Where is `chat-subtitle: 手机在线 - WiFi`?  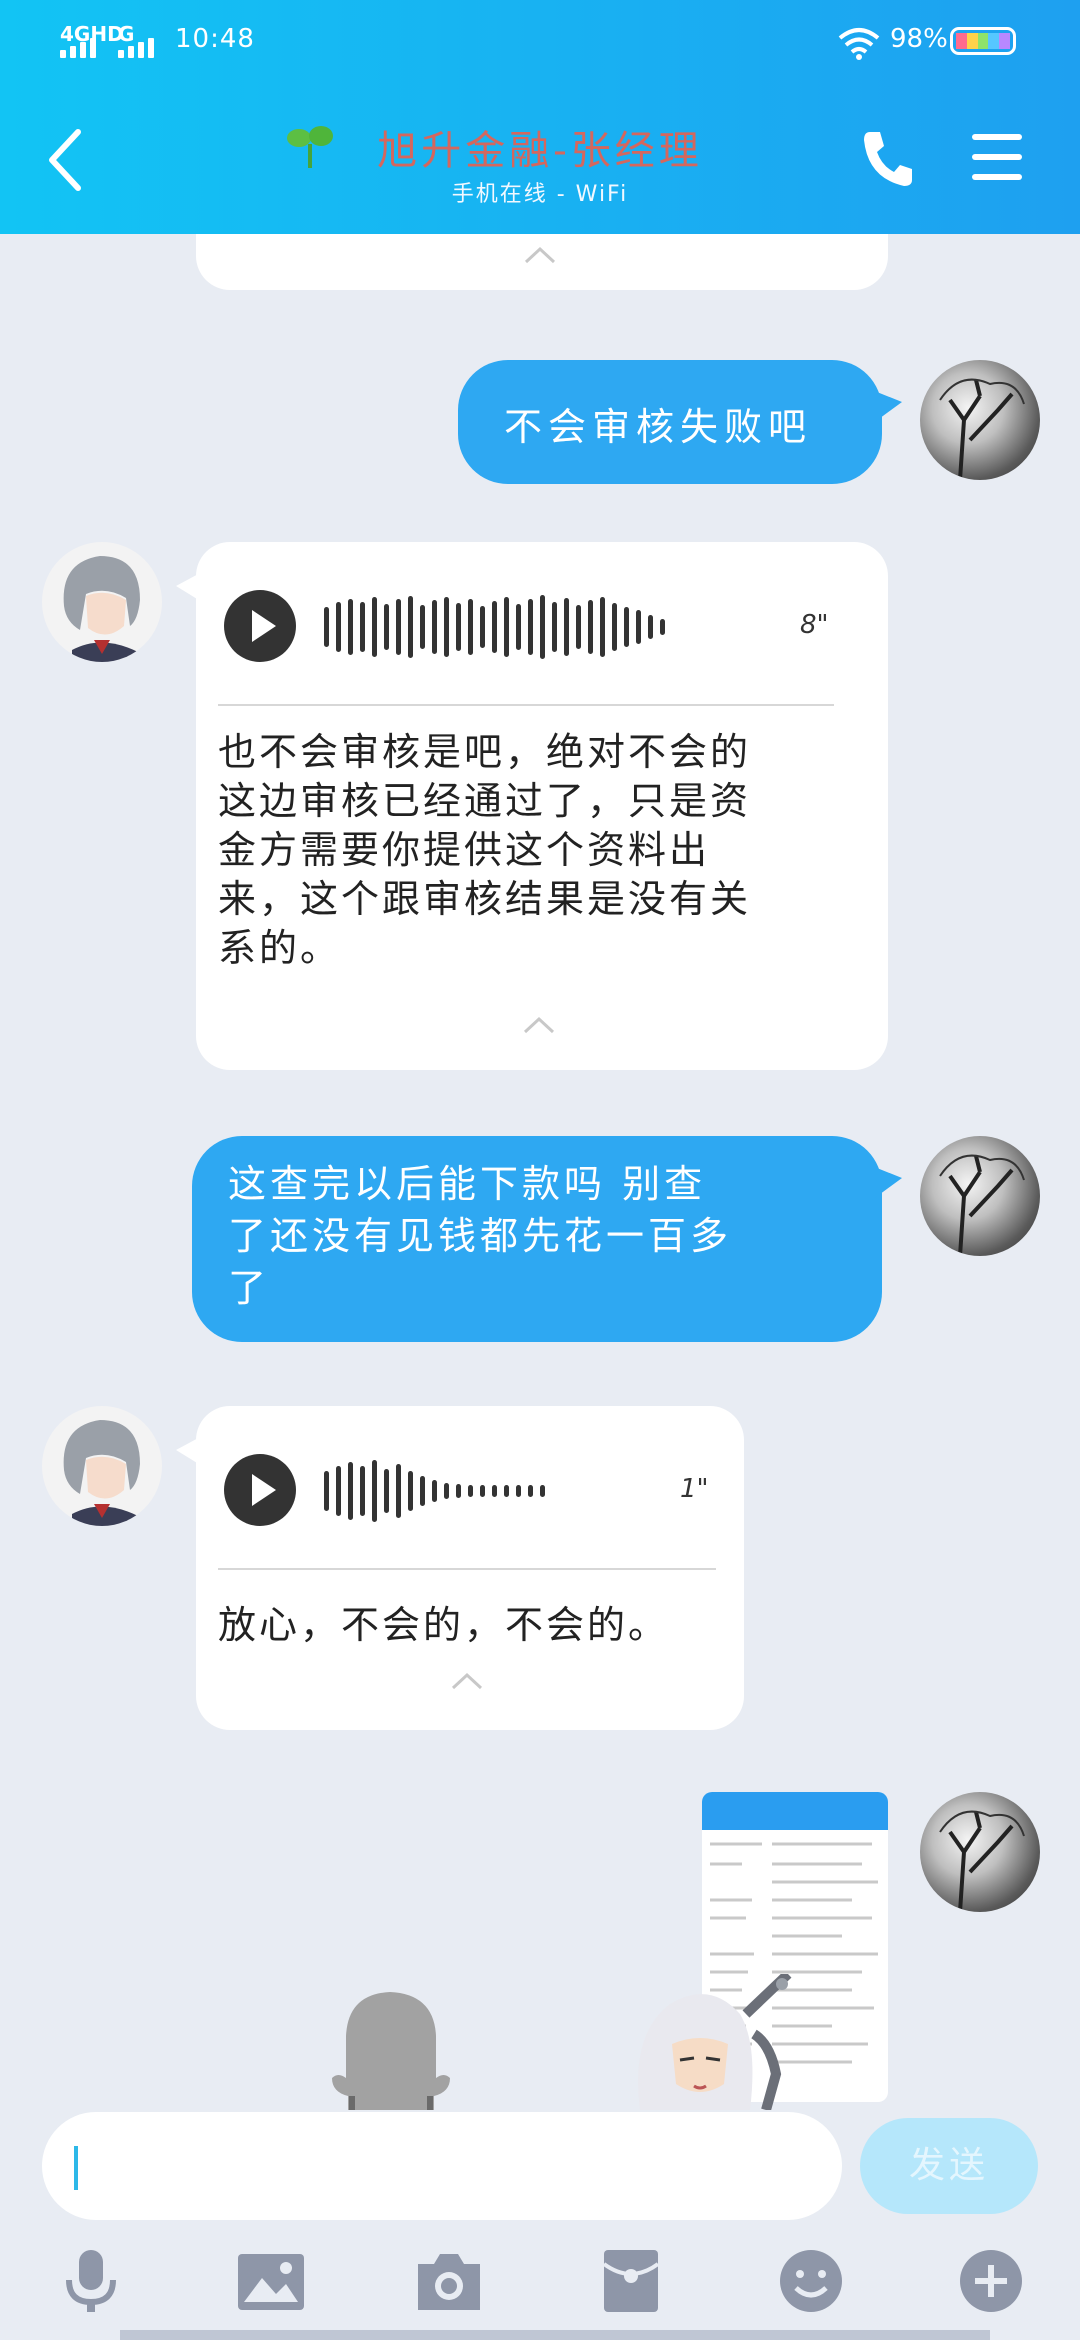
chat-subtitle: 手机在线 - WiFi is located at coordinates (540, 194).